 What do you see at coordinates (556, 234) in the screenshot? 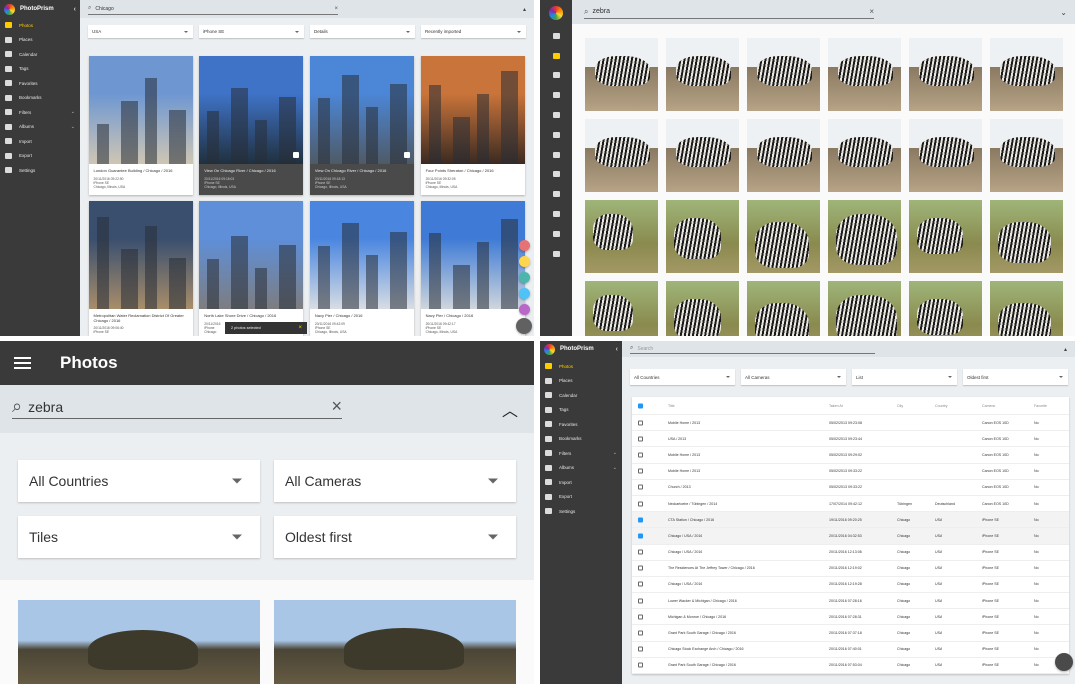
I see `export-icon` at bounding box center [556, 234].